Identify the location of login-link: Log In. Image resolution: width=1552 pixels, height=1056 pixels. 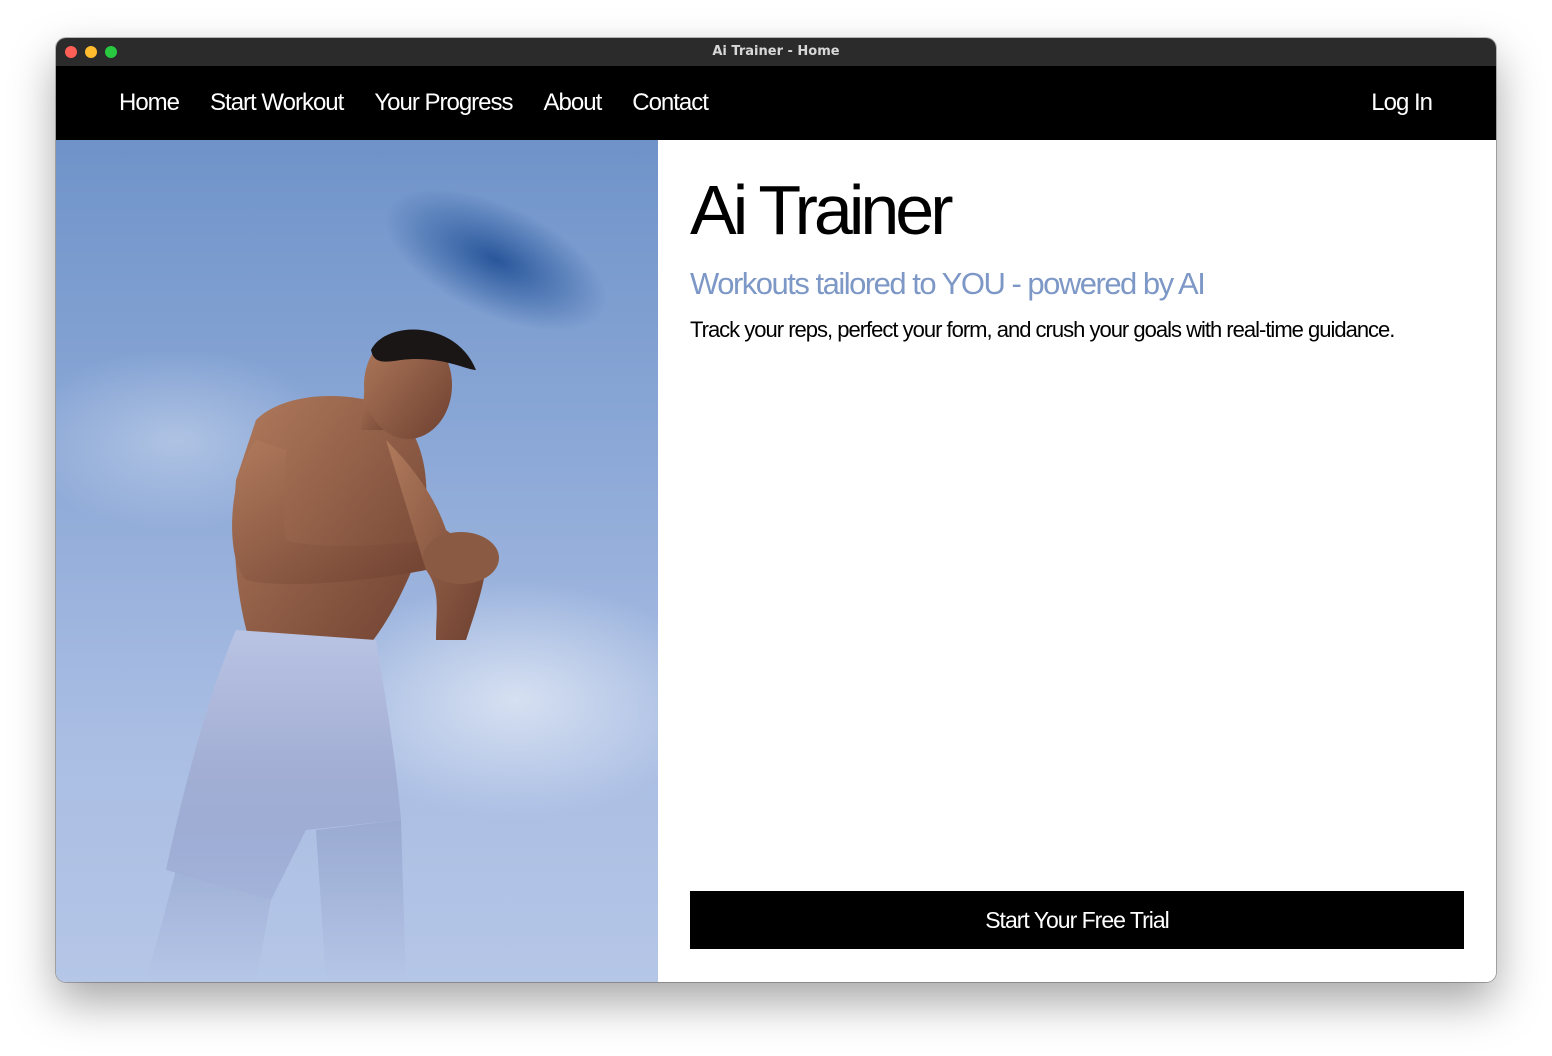
(1402, 103).